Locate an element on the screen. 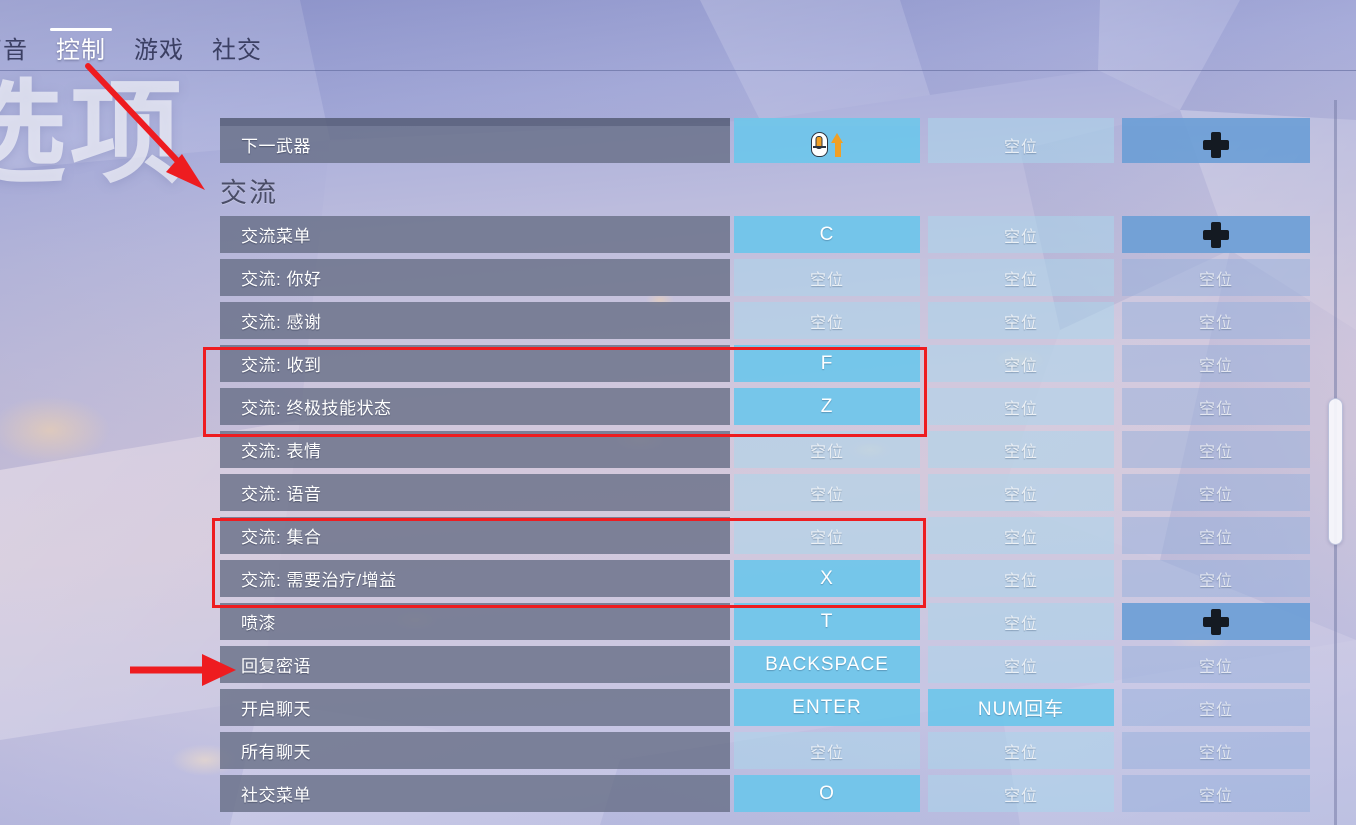 The image size is (1356, 825). annotation-arrow-to-reply-whisper is located at coordinates (183, 670).